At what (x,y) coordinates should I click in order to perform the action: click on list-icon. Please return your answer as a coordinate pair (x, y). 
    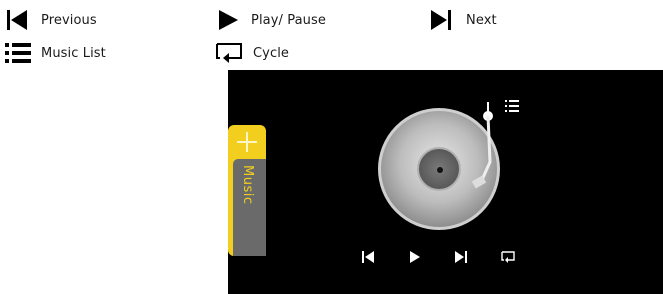
    Looking at the image, I should click on (18, 53).